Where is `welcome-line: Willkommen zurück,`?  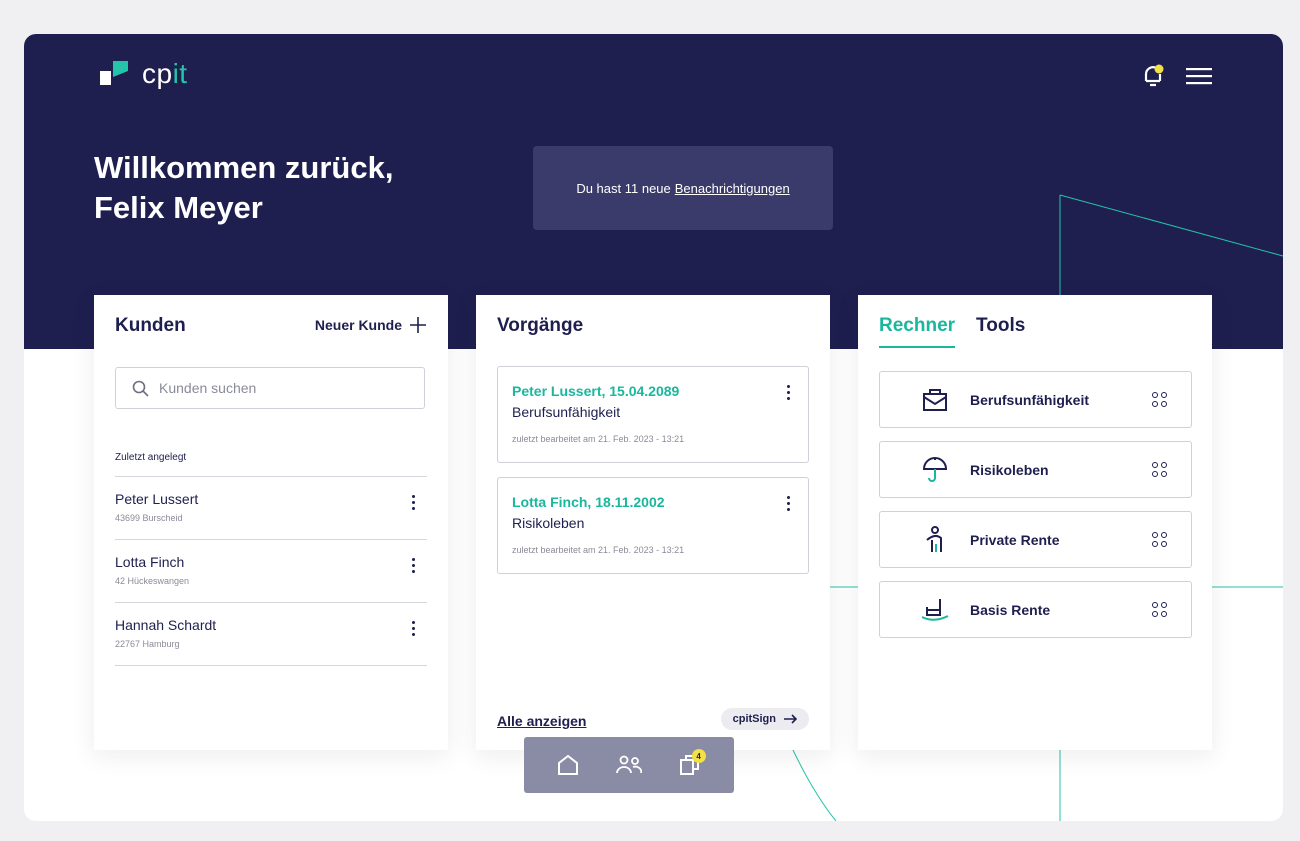 welcome-line: Willkommen zurück, is located at coordinates (244, 167).